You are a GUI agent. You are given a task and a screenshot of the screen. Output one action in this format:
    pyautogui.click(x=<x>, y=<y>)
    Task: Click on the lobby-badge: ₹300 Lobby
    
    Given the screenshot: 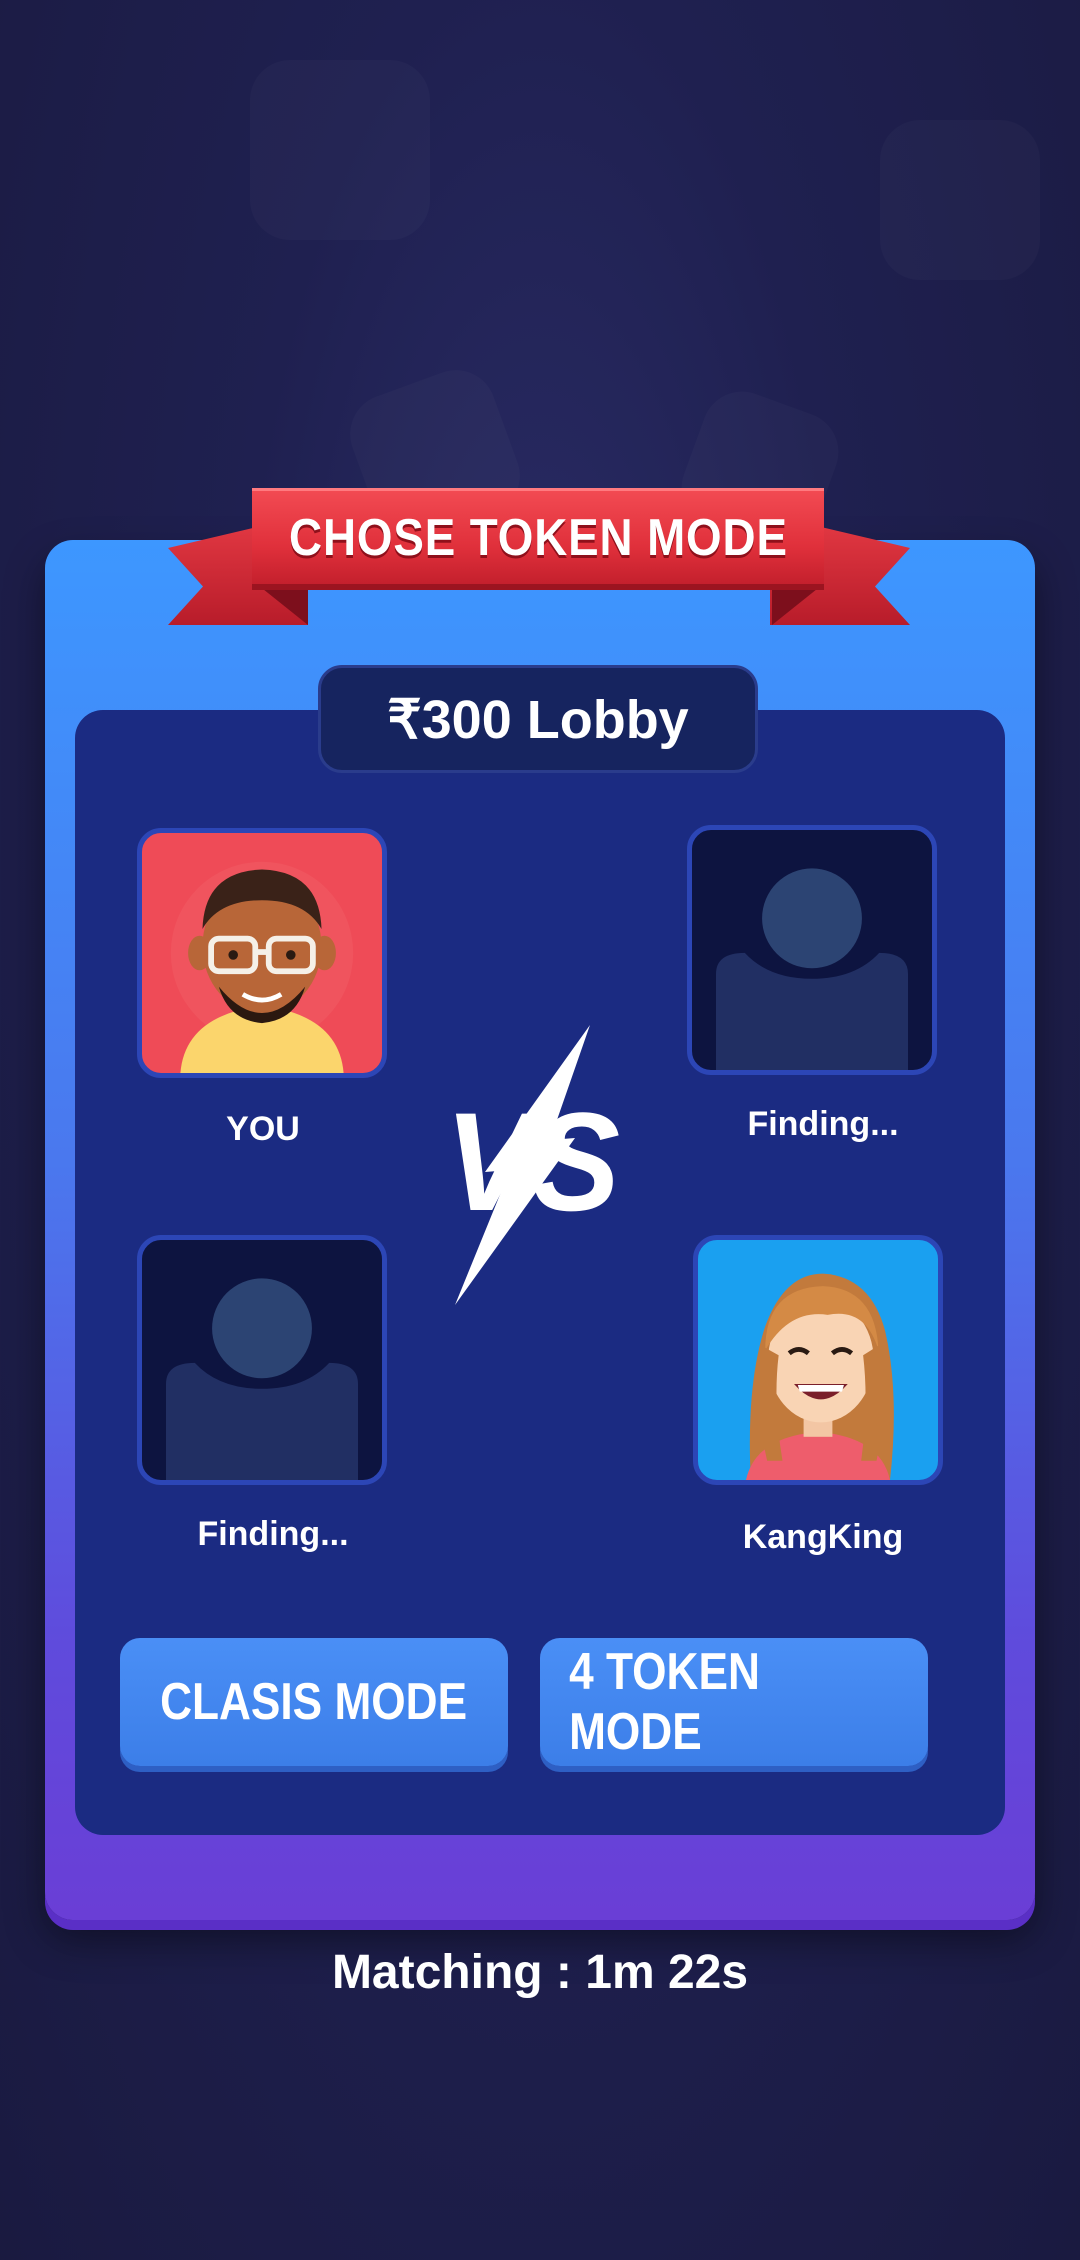 What is the action you would take?
    pyautogui.click(x=538, y=719)
    